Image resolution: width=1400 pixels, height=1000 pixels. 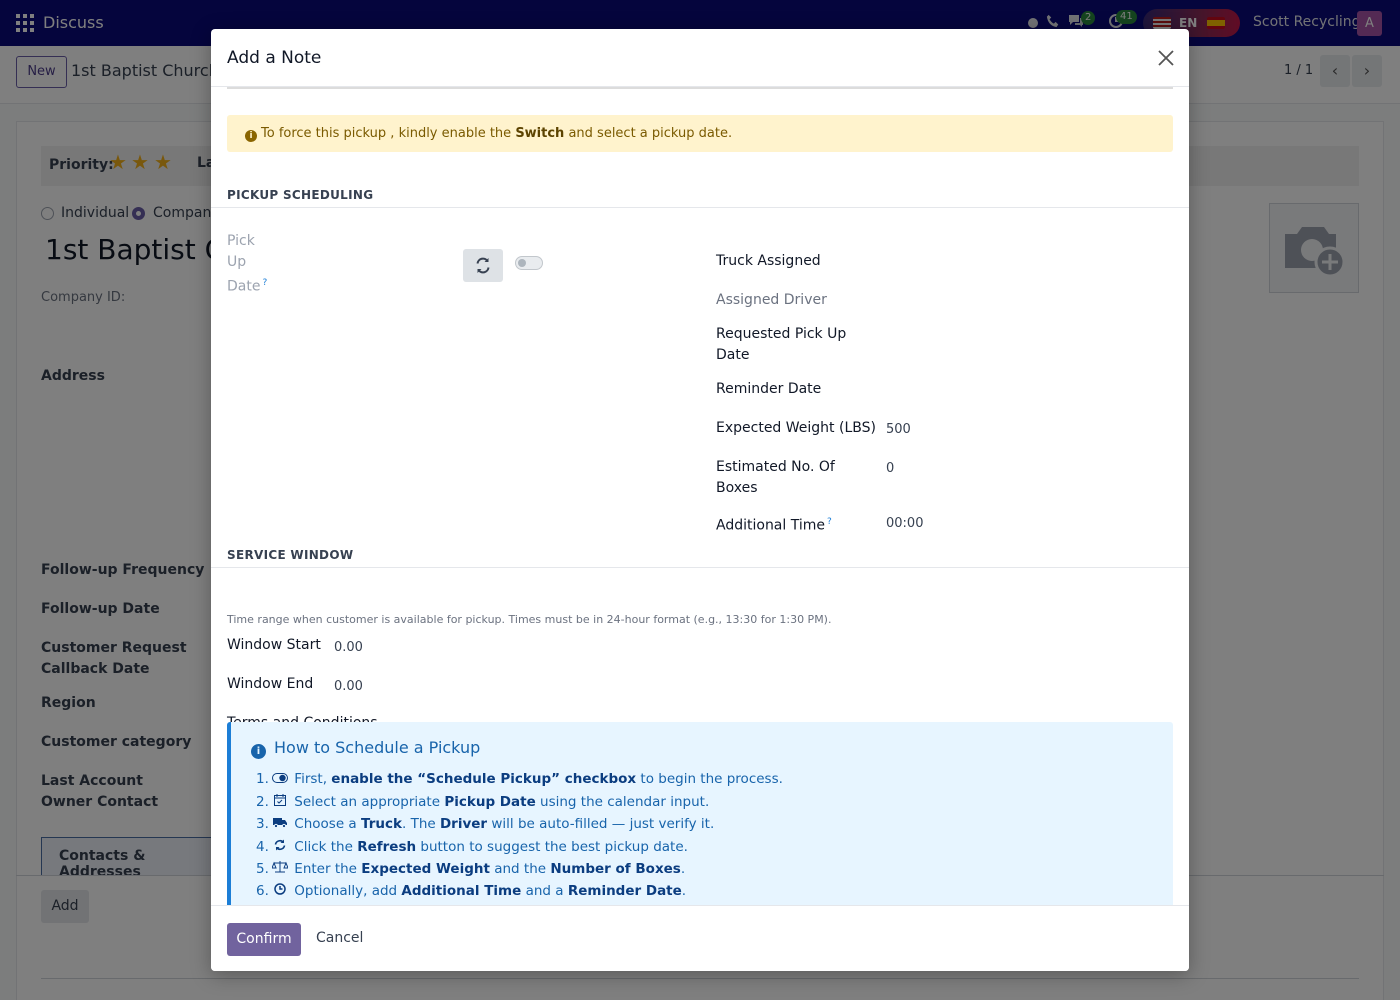 What do you see at coordinates (280, 868) in the screenshot?
I see `scale-icon` at bounding box center [280, 868].